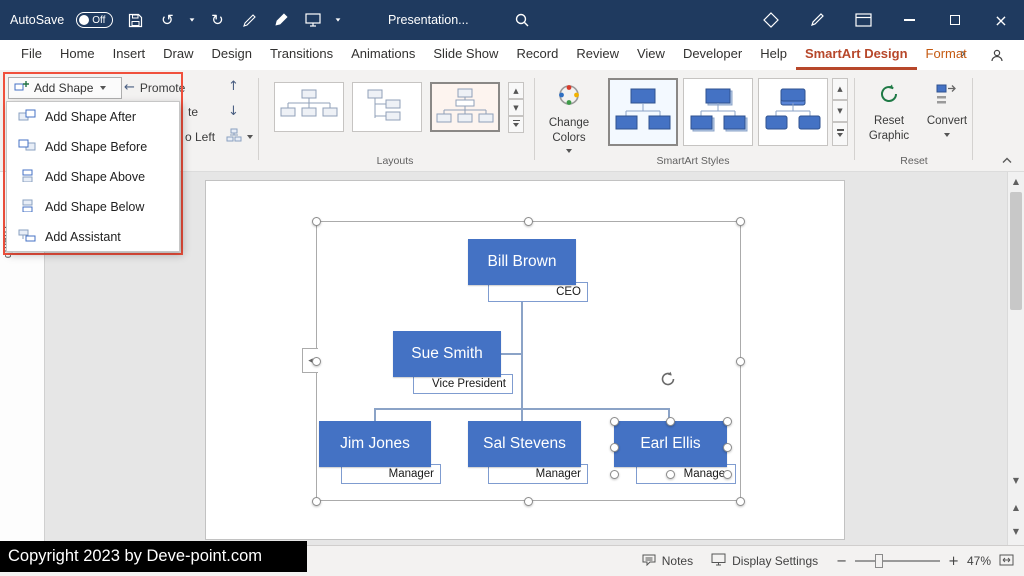 This screenshot has height=576, width=1024. I want to click on styles-scroll-up-icon: ▲, so click(840, 89).